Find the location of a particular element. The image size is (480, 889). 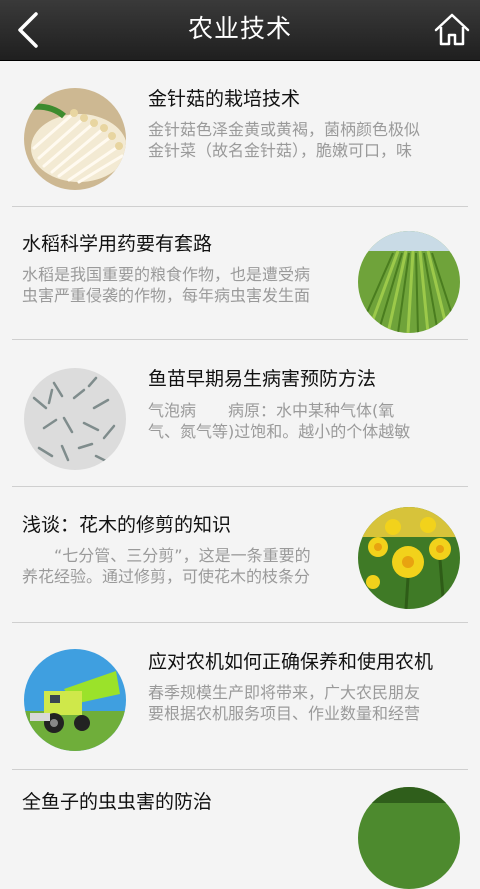

article-title: 水稻科学用药要有套路 is located at coordinates (117, 244).